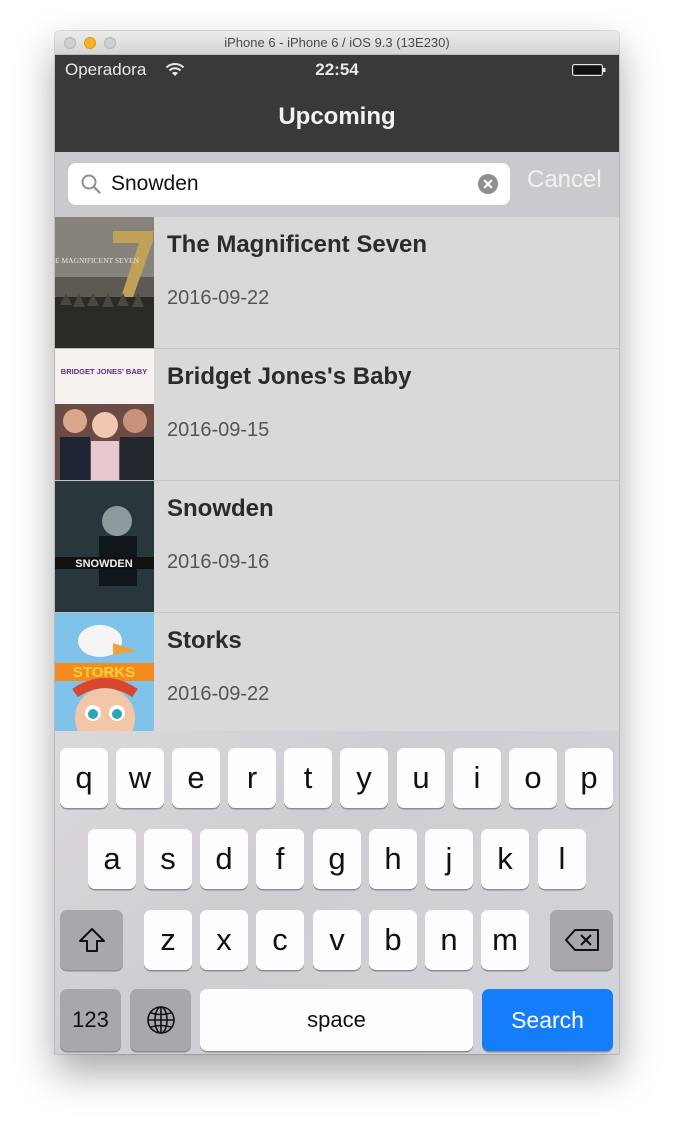  I want to click on globe-key, so click(160, 1020).